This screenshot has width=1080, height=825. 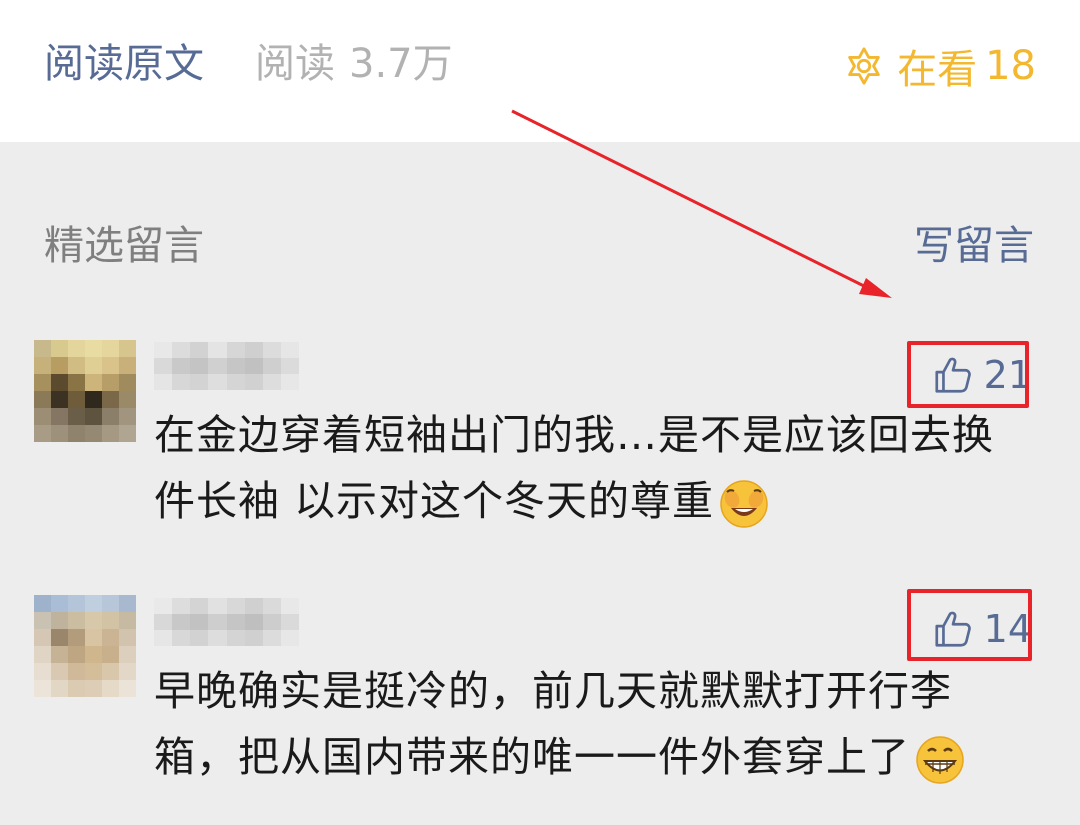 I want to click on read-count-value: 3.7万, so click(x=401, y=64).